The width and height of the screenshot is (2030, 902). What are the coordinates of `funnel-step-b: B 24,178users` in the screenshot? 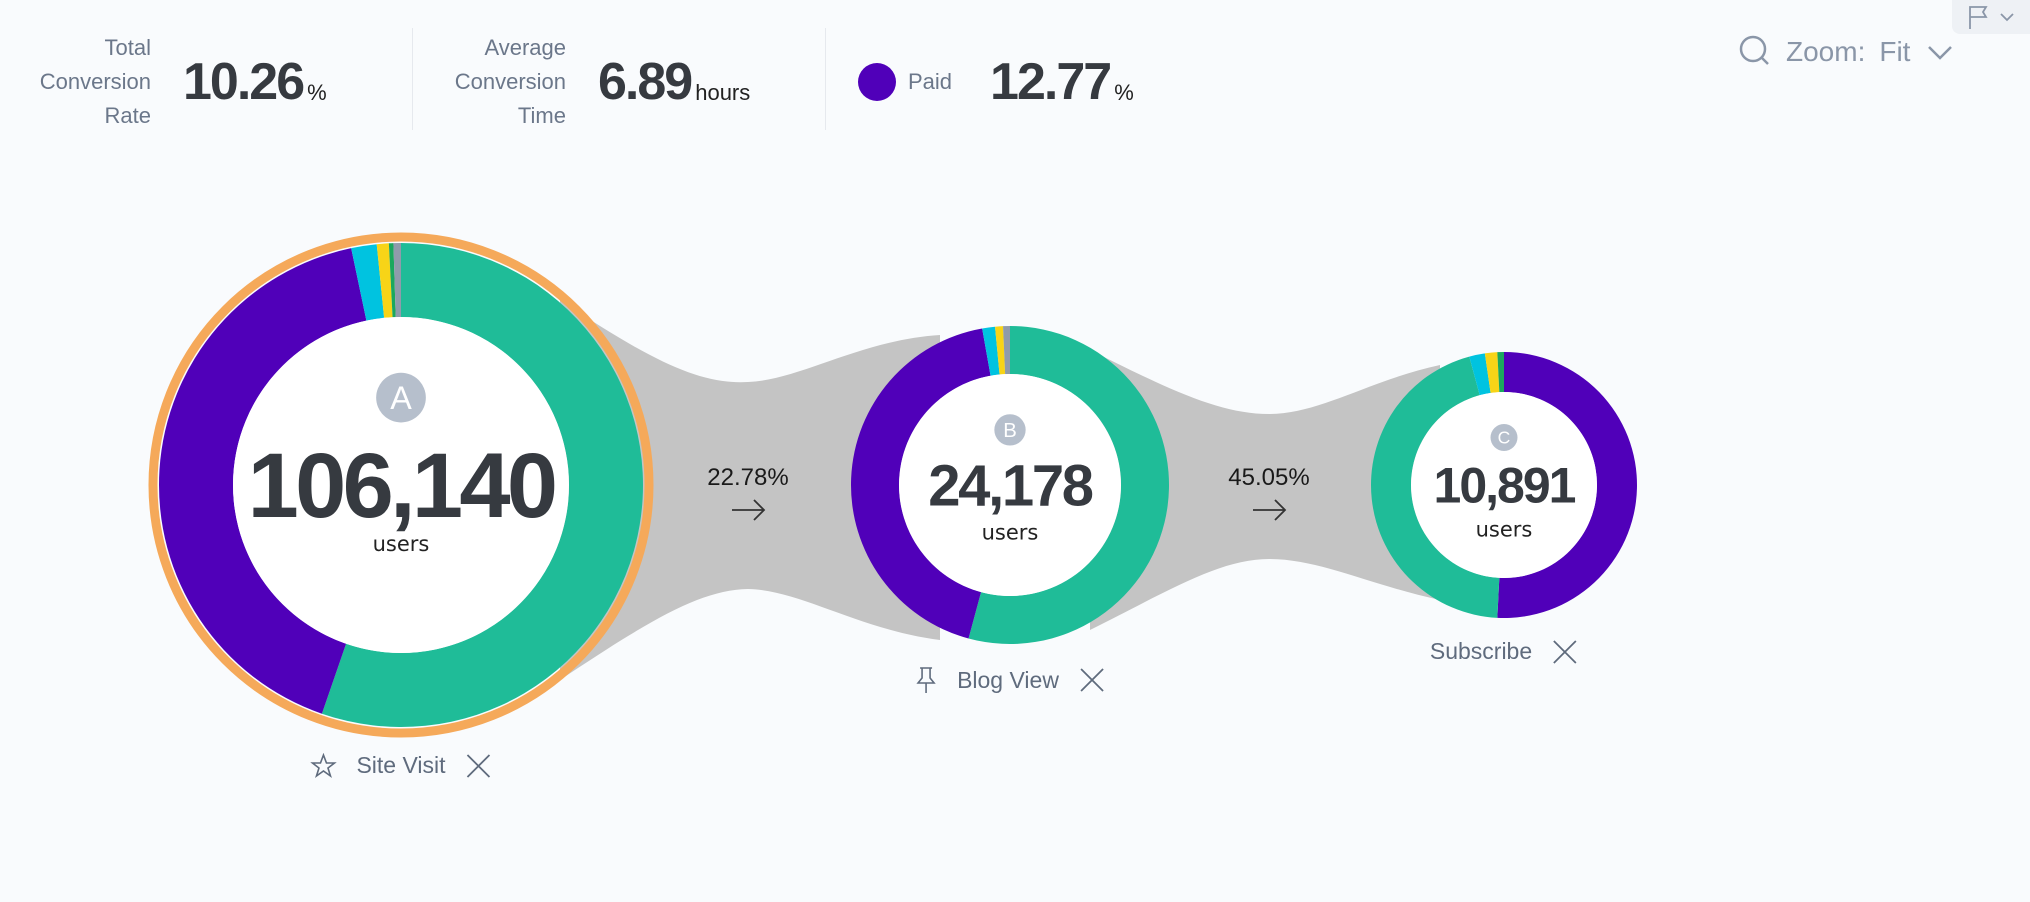 It's located at (1010, 485).